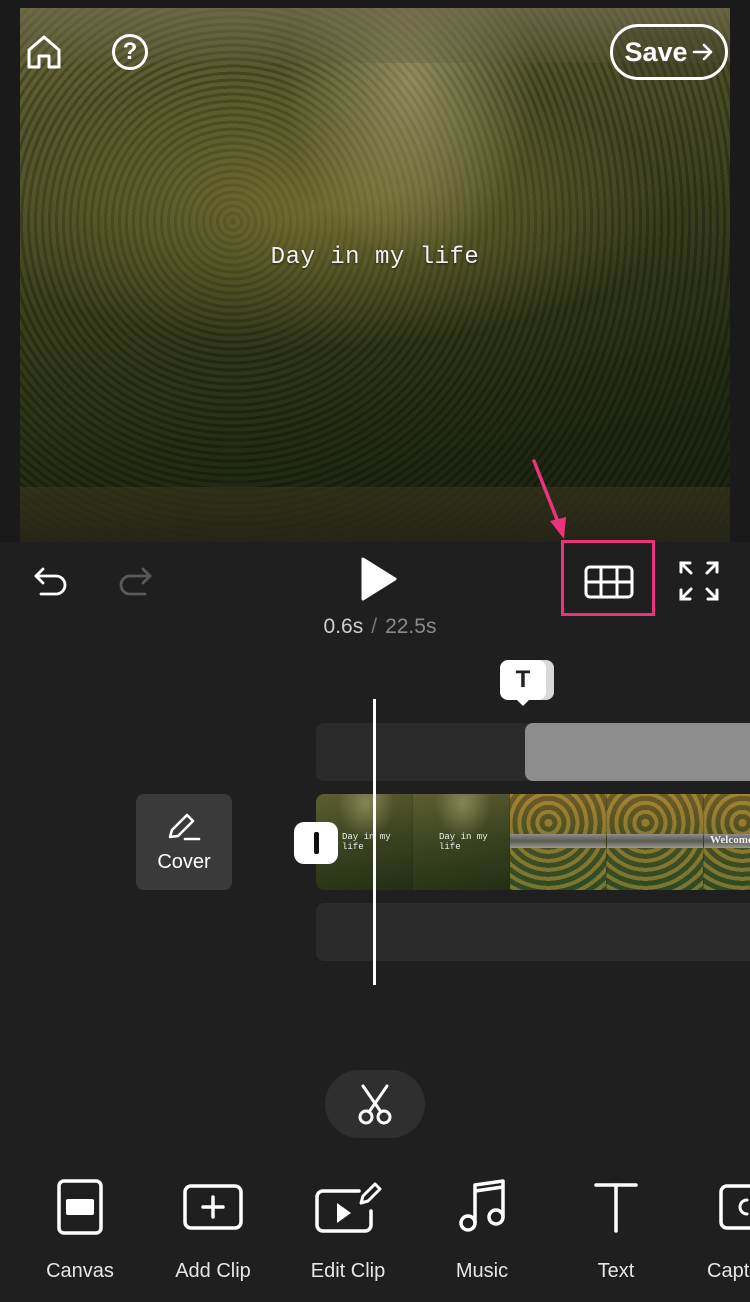 The image size is (750, 1302). What do you see at coordinates (184, 842) in the screenshot?
I see `cover-button: Cover` at bounding box center [184, 842].